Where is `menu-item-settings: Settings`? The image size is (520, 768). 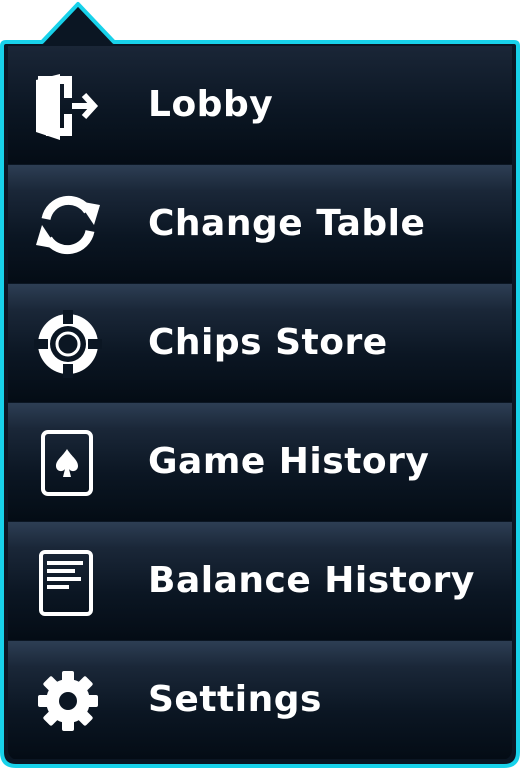 menu-item-settings: Settings is located at coordinates (260, 700).